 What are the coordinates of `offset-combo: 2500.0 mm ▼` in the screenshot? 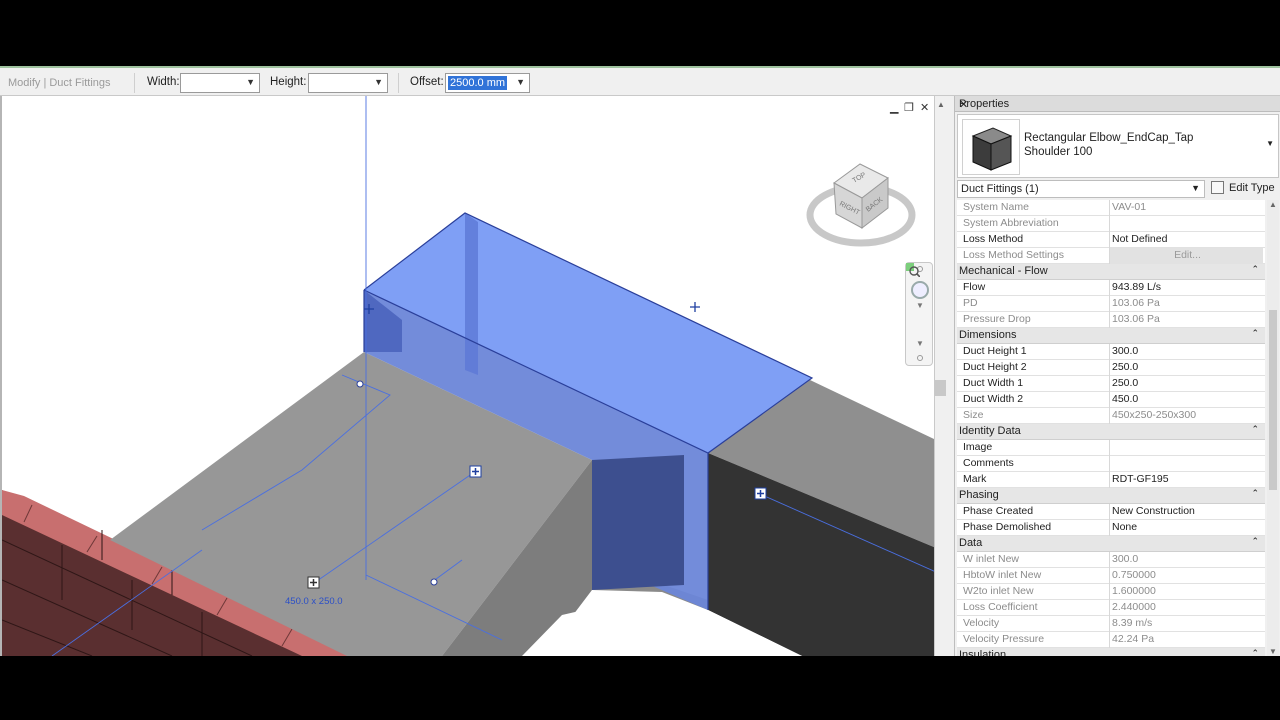 It's located at (487, 83).